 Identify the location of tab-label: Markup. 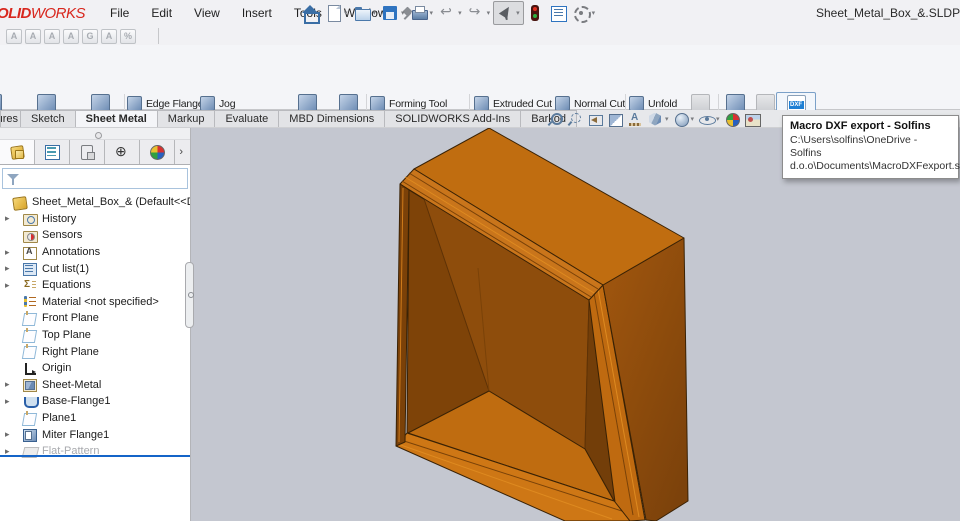
(186, 119).